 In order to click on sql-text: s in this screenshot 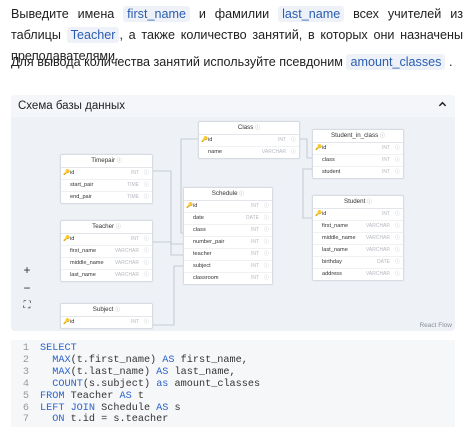, I will do `click(174, 408)`.